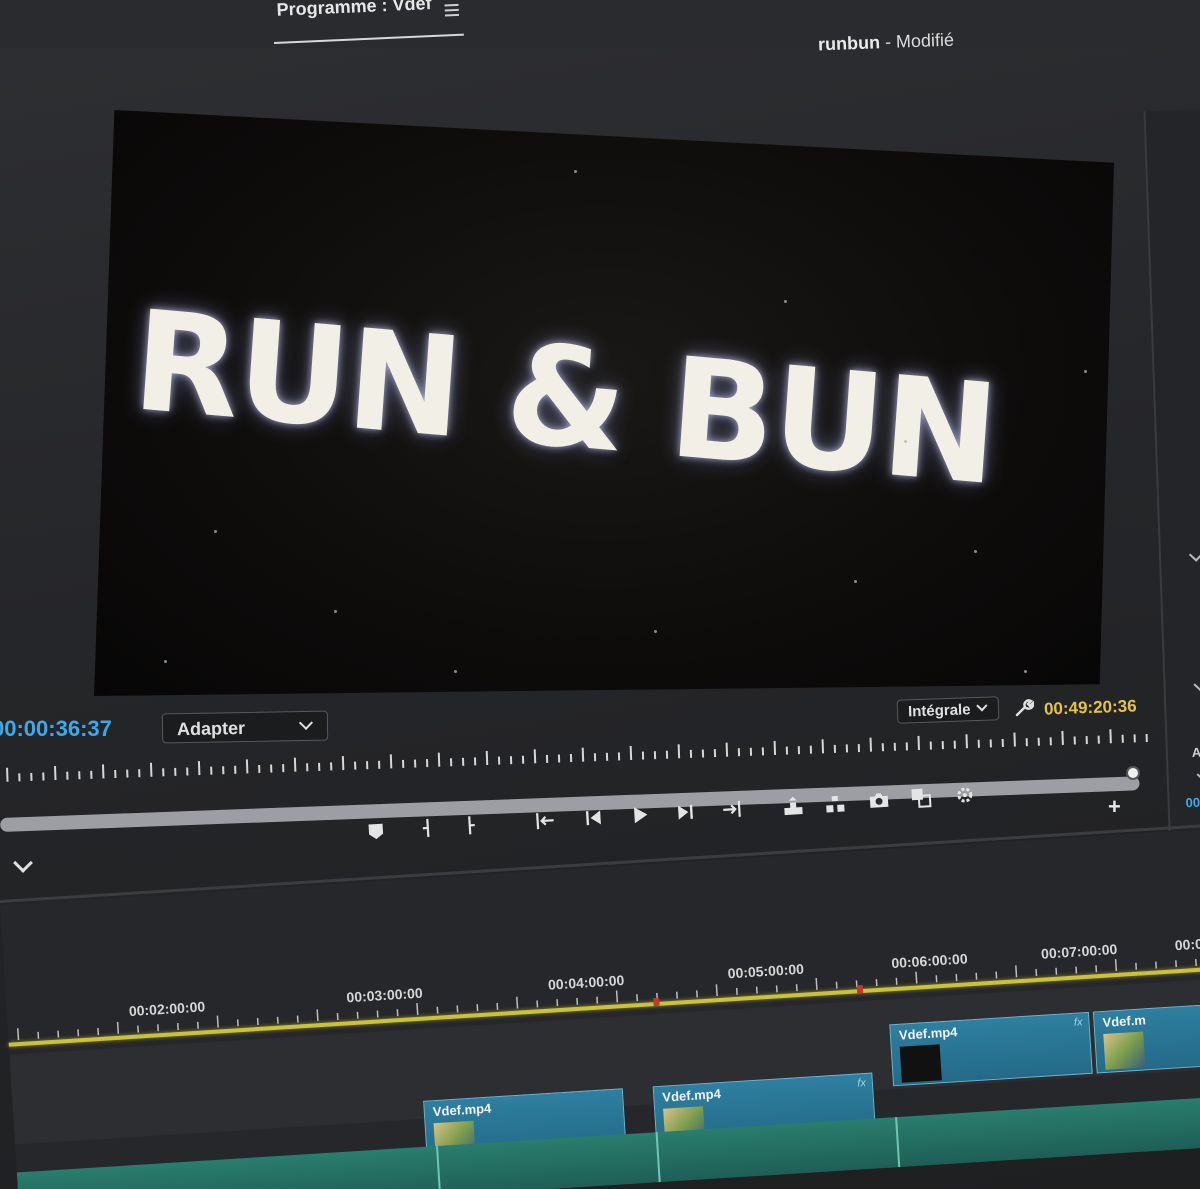 The width and height of the screenshot is (1200, 1189). Describe the element at coordinates (1124, 1021) in the screenshot. I see `clip-name: Vdef.m` at that location.